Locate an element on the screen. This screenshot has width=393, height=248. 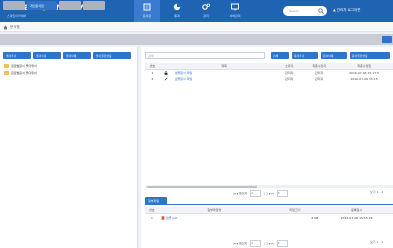
tab-bar is located at coordinates (196, 39).